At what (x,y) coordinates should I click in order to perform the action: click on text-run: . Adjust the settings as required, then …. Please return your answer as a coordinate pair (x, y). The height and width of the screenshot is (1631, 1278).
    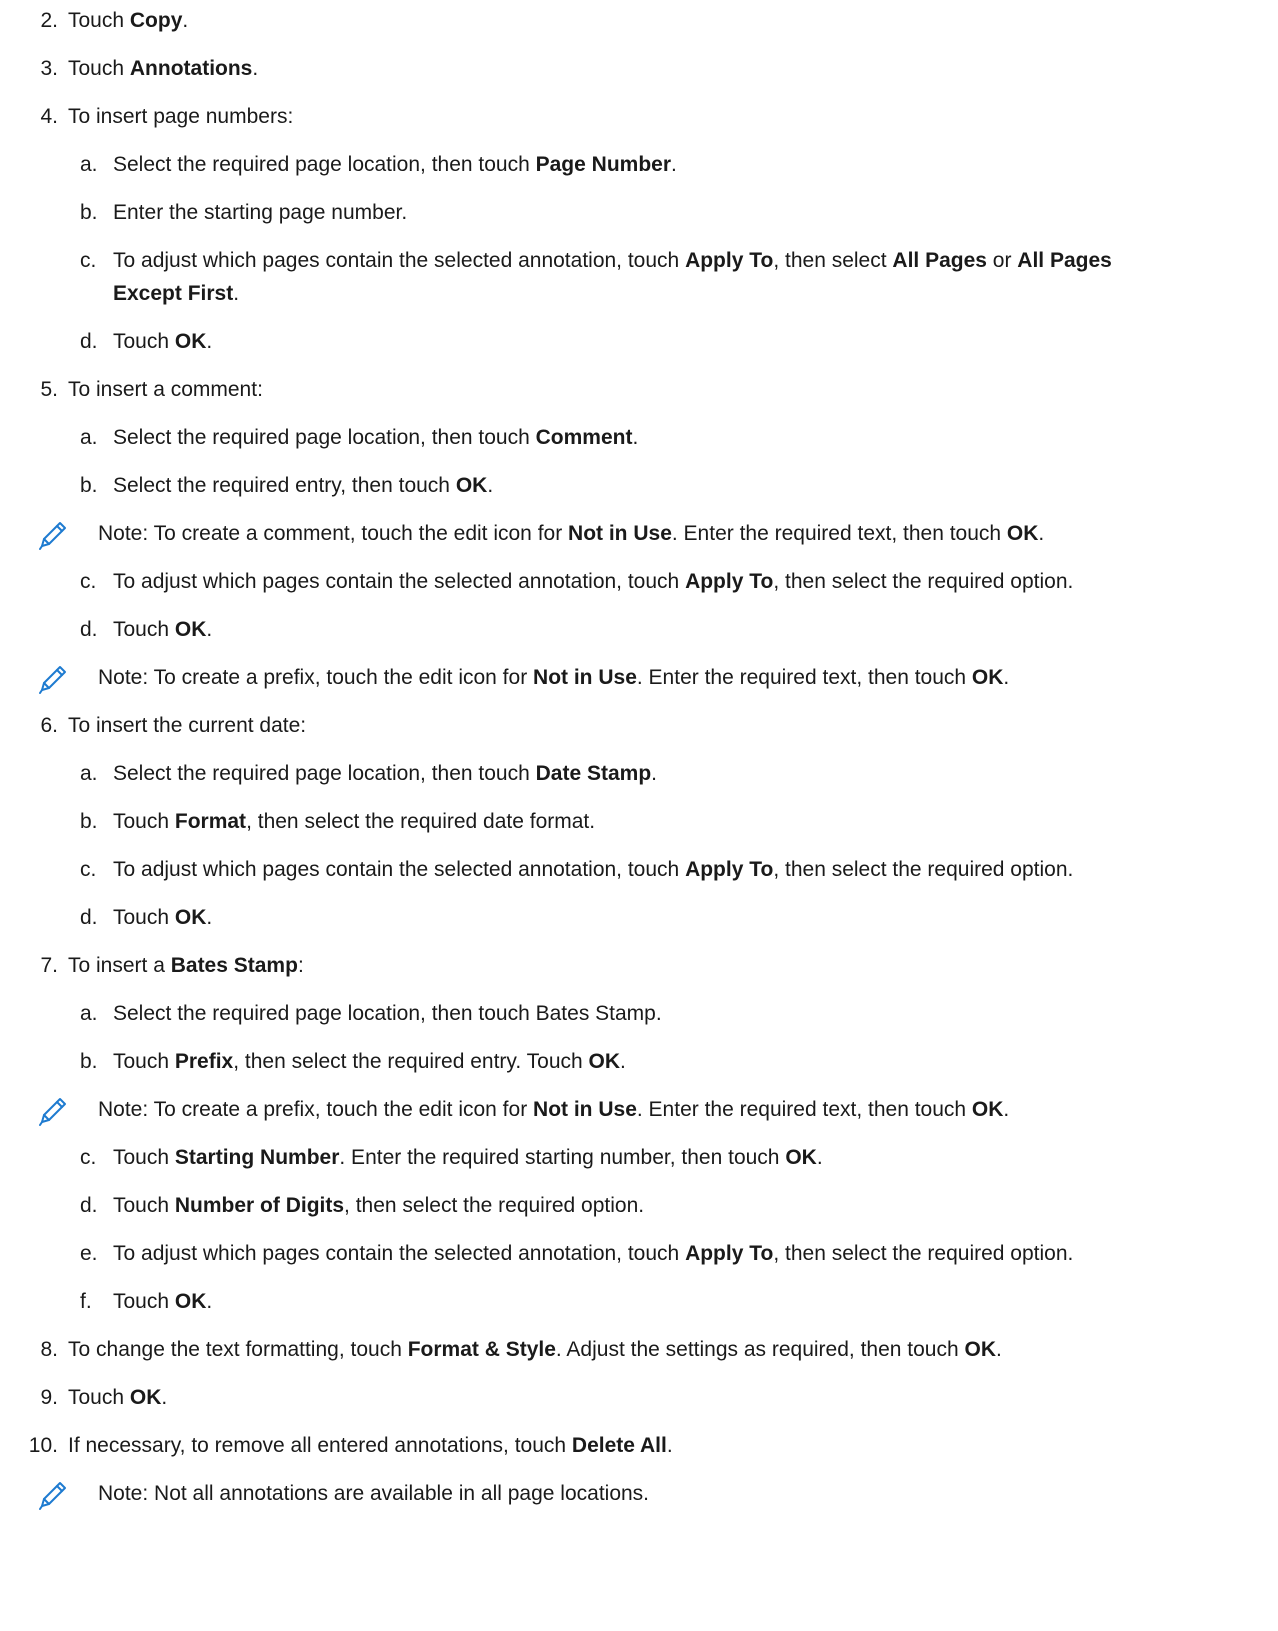
    Looking at the image, I should click on (760, 1349).